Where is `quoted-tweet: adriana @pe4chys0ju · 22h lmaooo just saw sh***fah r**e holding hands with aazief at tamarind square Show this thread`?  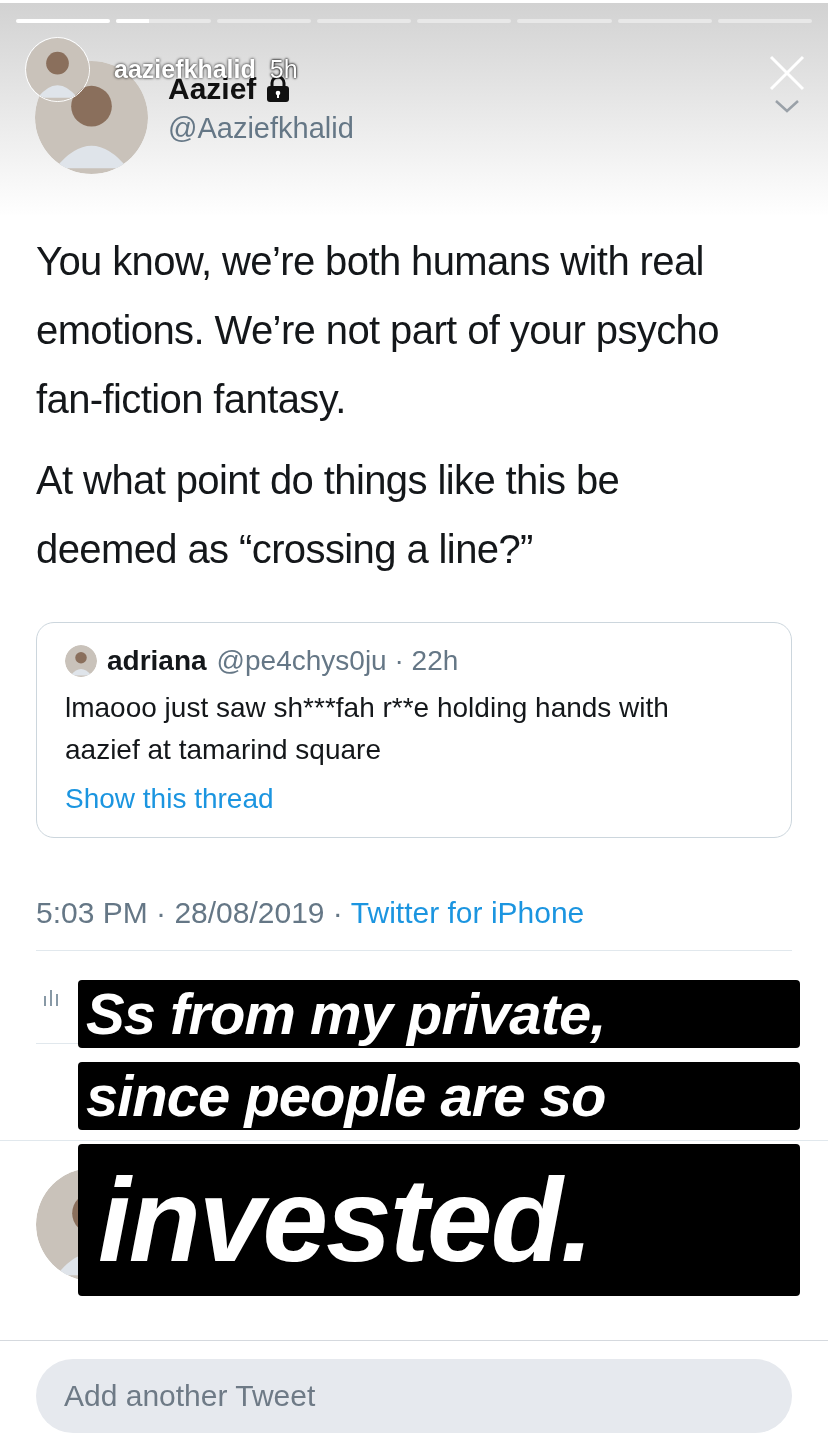 quoted-tweet: adriana @pe4chys0ju · 22h lmaooo just saw sh***fah r**e holding hands with aazief at tamarind square Show this thread is located at coordinates (414, 730).